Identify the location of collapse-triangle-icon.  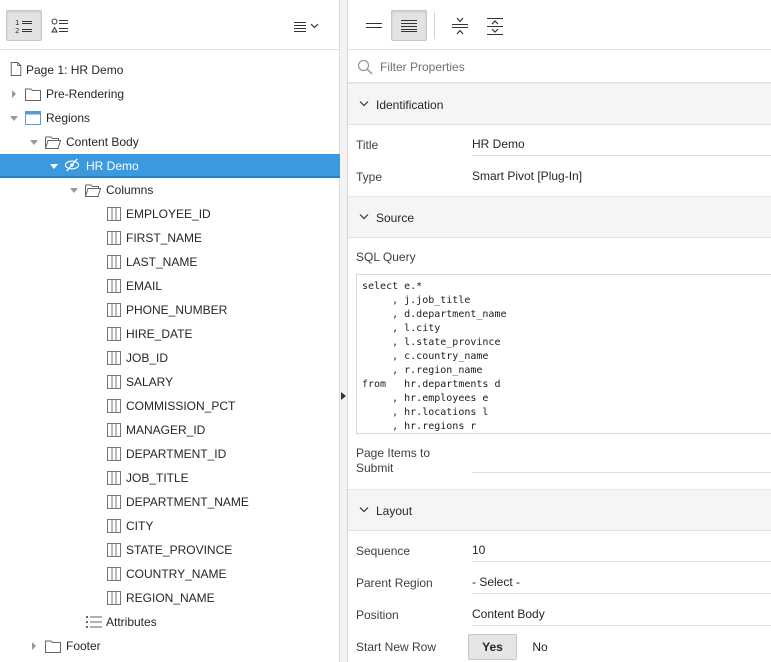
(343, 396).